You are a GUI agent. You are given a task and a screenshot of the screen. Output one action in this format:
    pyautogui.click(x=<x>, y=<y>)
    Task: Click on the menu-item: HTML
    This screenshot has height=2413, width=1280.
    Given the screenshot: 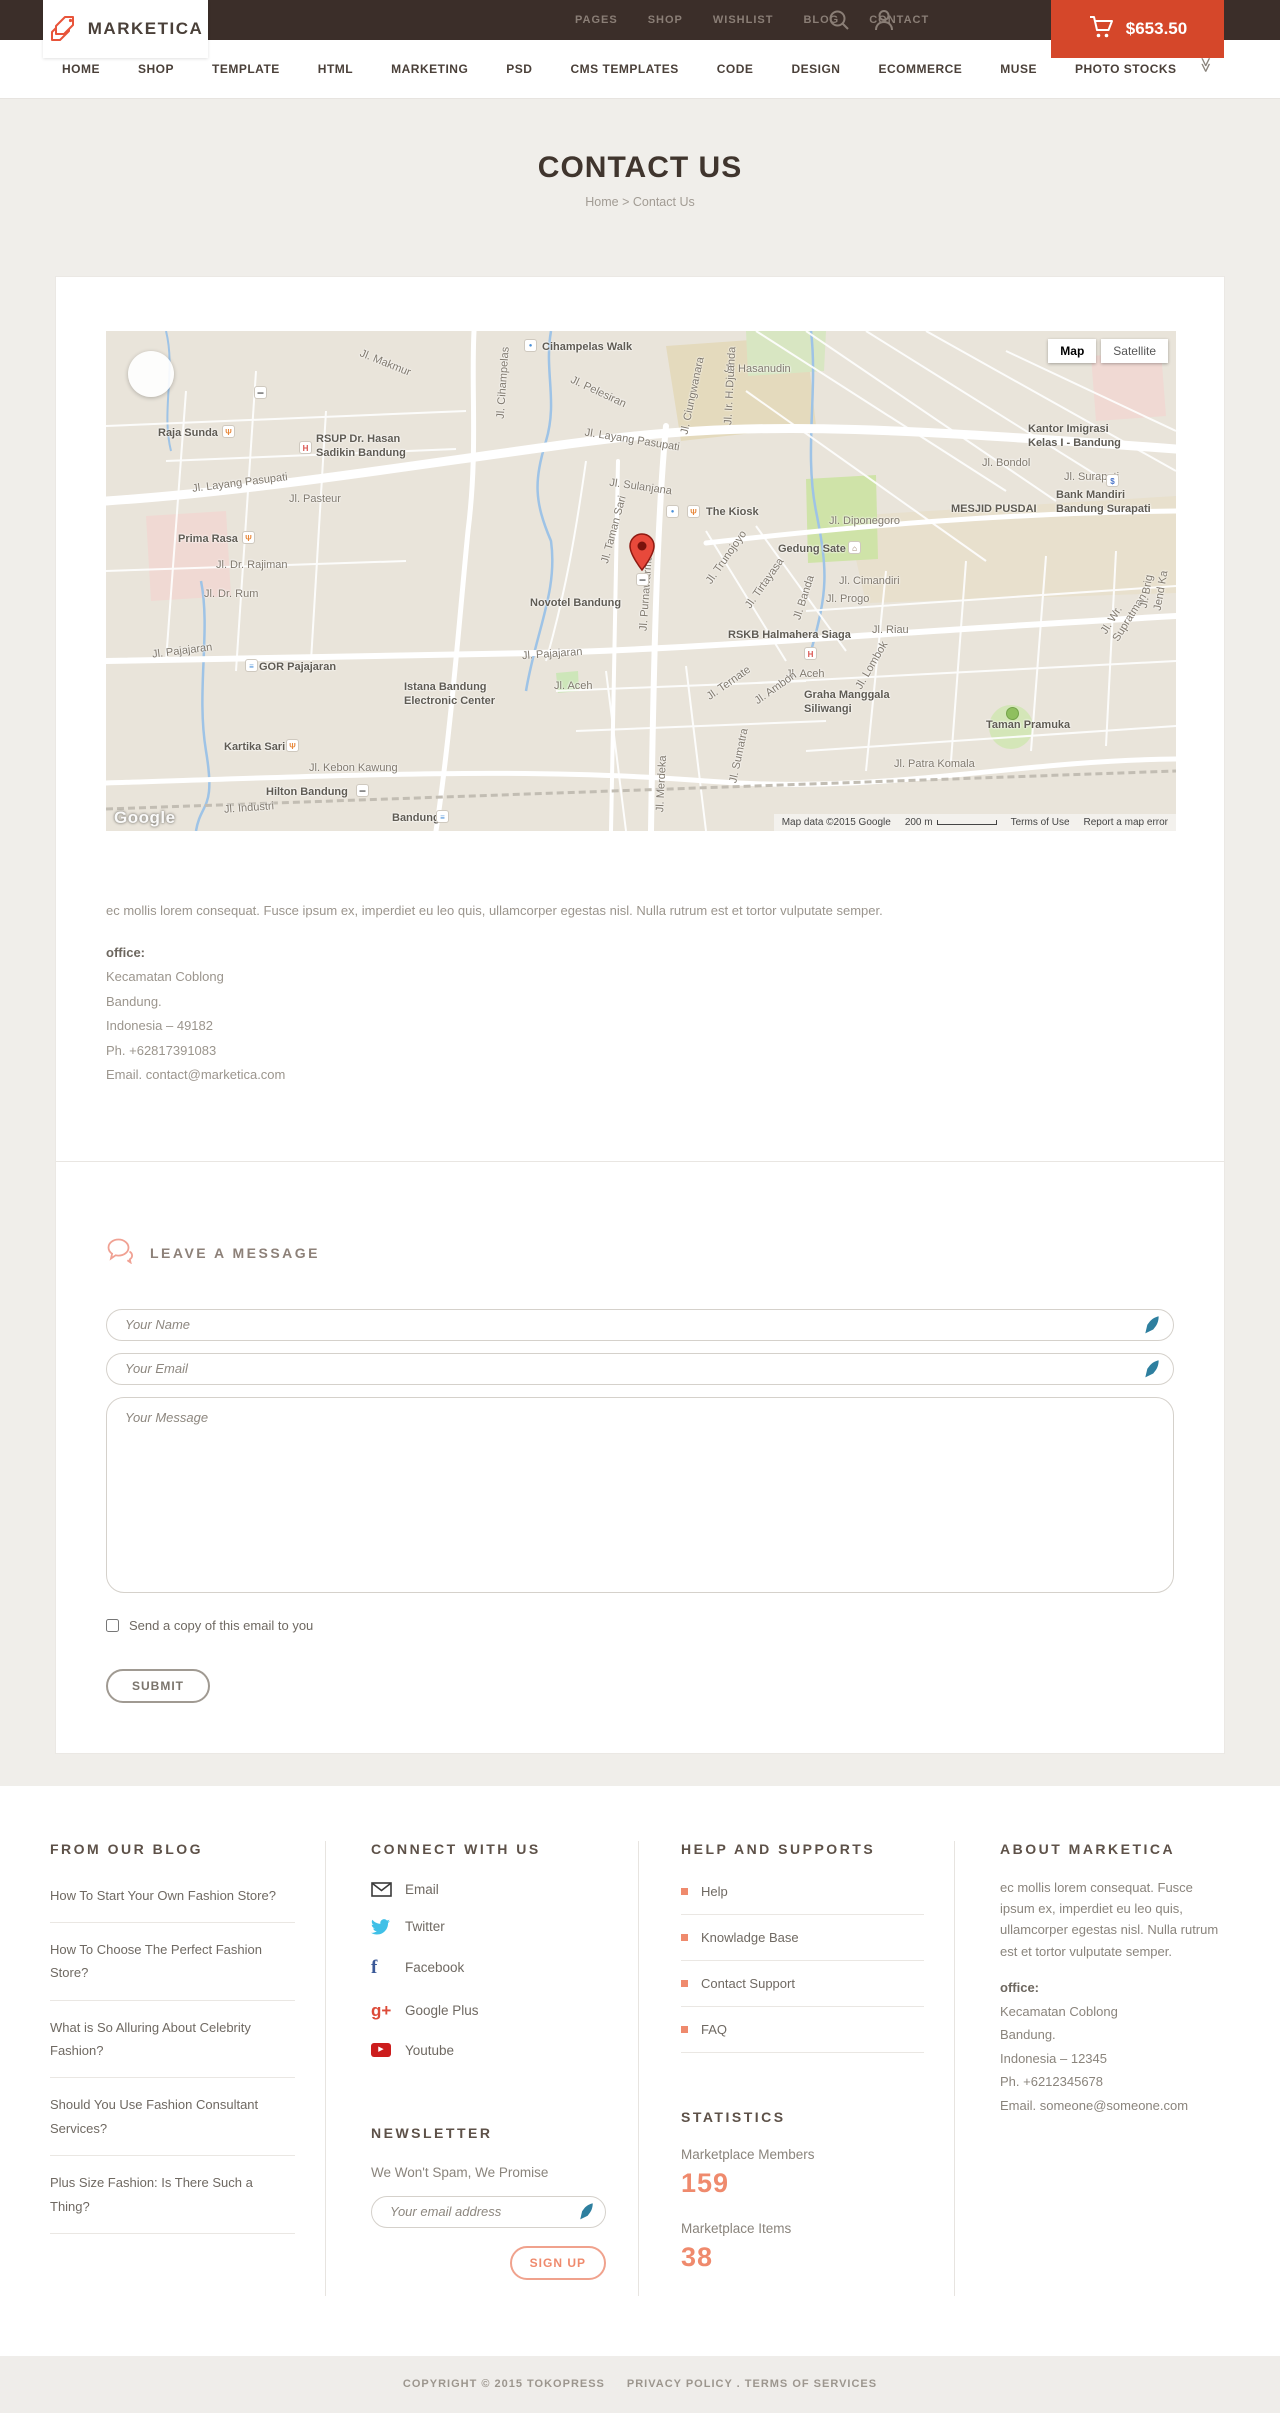 What is the action you would take?
    pyautogui.click(x=335, y=69)
    